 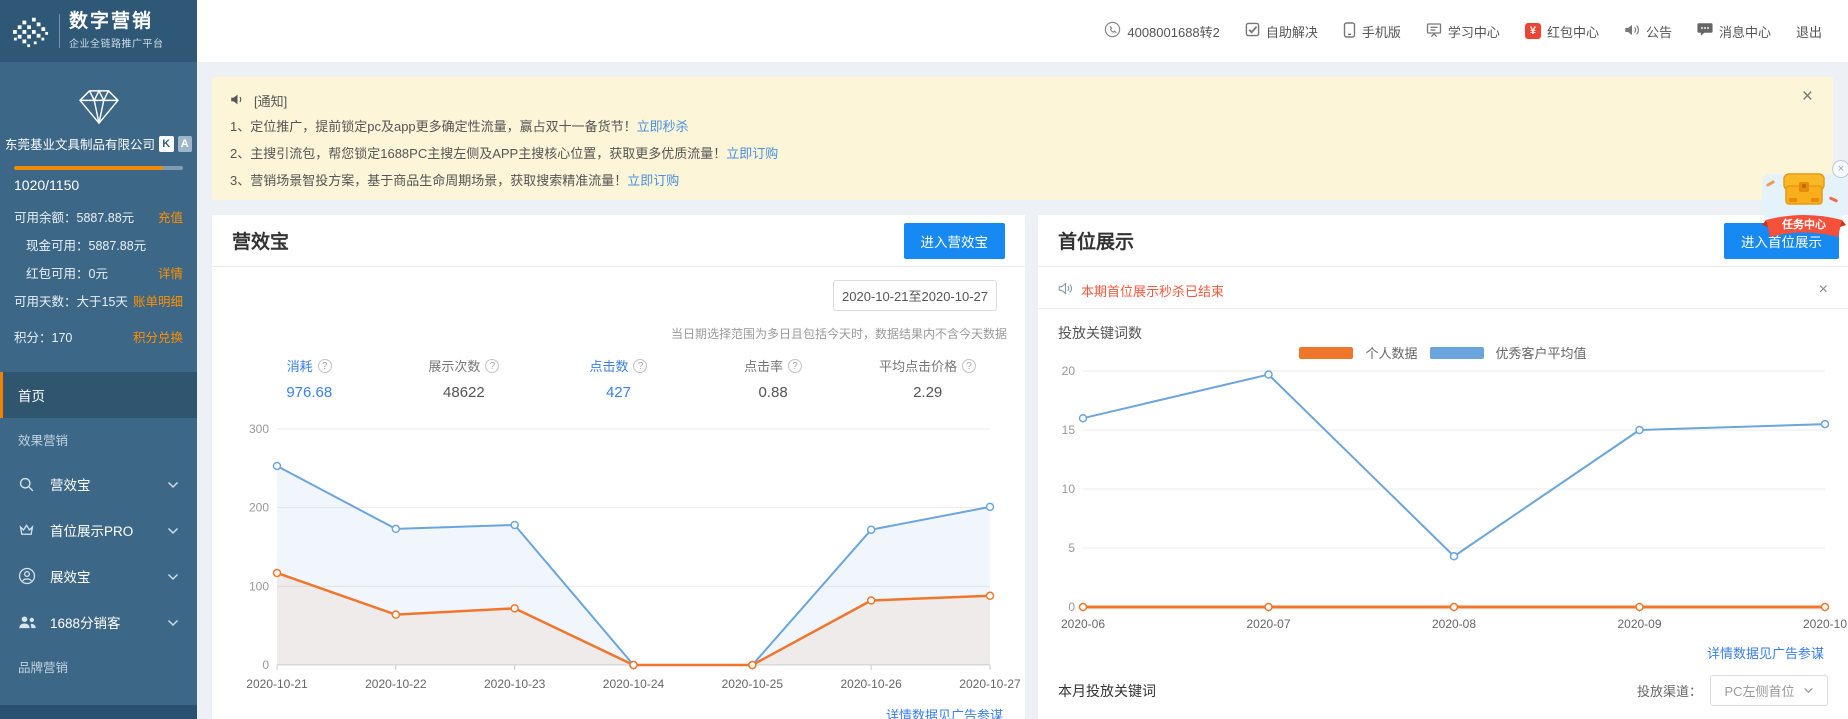 What do you see at coordinates (1809, 31) in the screenshot?
I see `logout-button: 退出` at bounding box center [1809, 31].